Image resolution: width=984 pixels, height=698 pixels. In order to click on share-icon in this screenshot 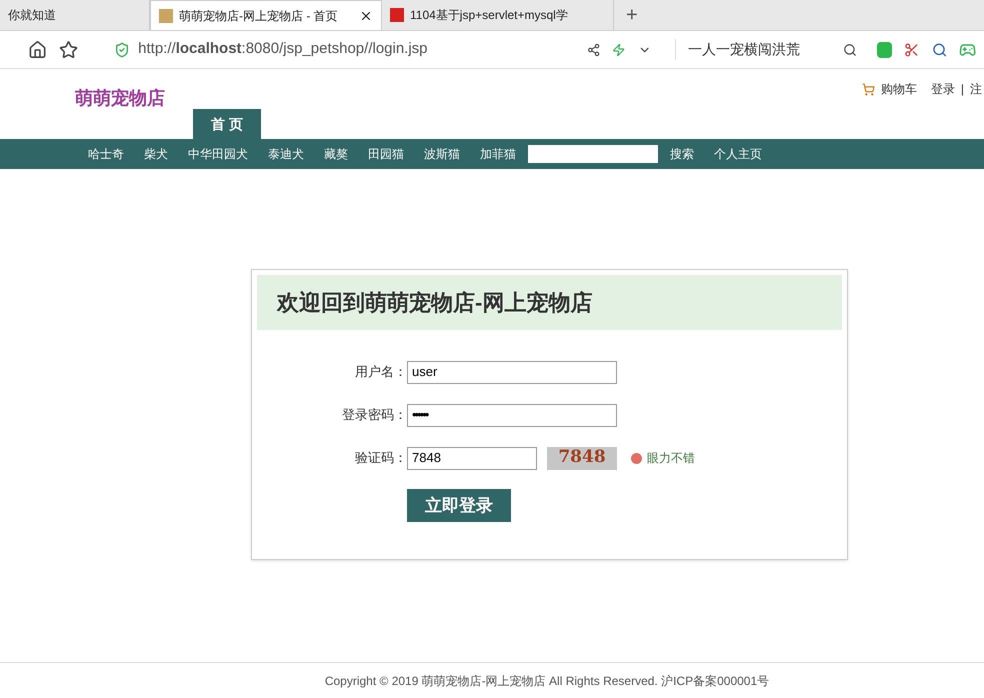, I will do `click(593, 49)`.